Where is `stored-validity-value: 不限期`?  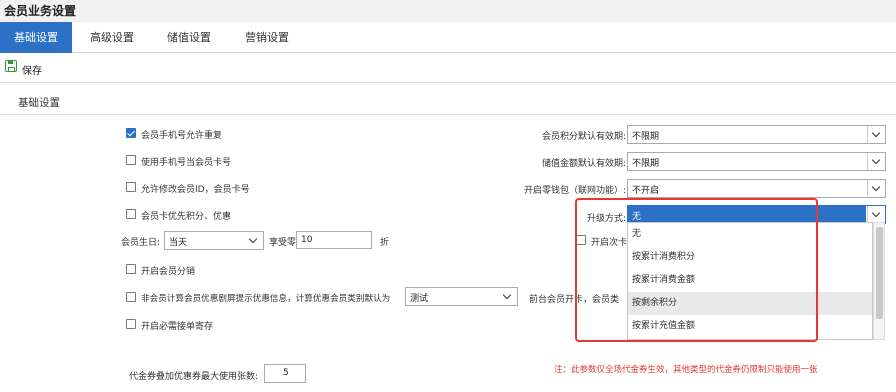
stored-validity-value: 不限期 is located at coordinates (646, 164).